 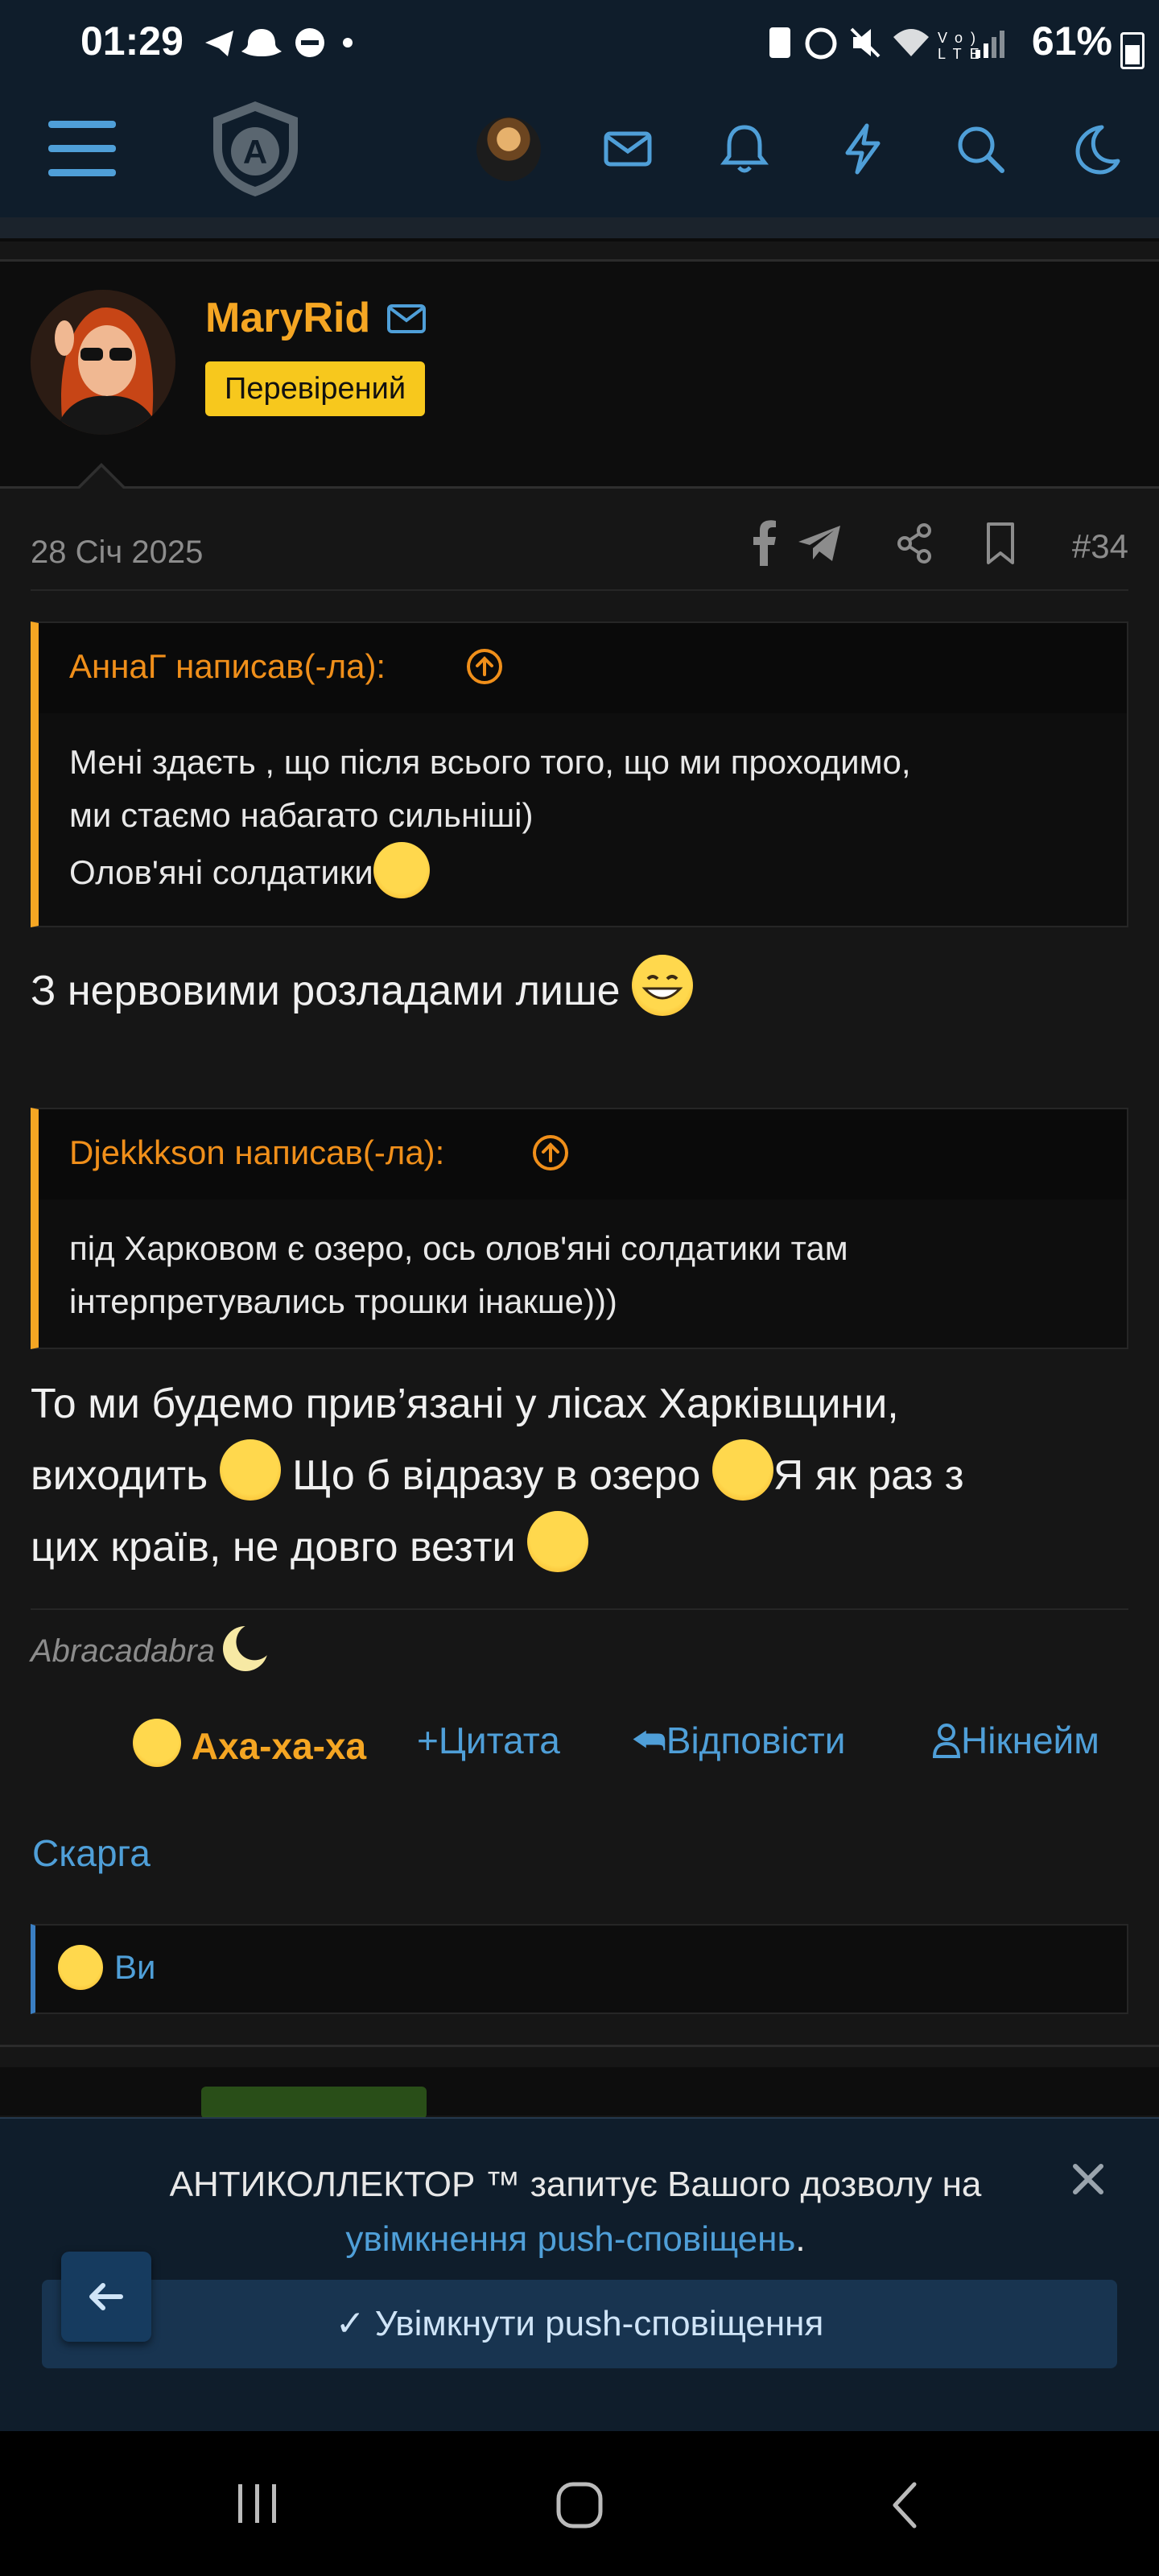 I want to click on nickname-button: Нікнейм, so click(x=1015, y=1740).